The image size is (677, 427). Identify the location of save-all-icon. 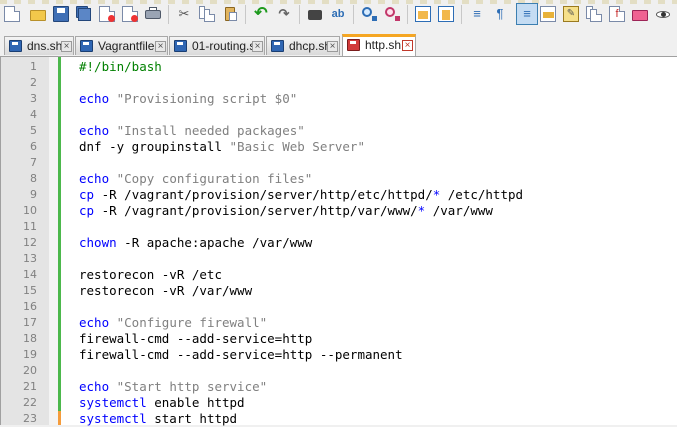
(84, 14).